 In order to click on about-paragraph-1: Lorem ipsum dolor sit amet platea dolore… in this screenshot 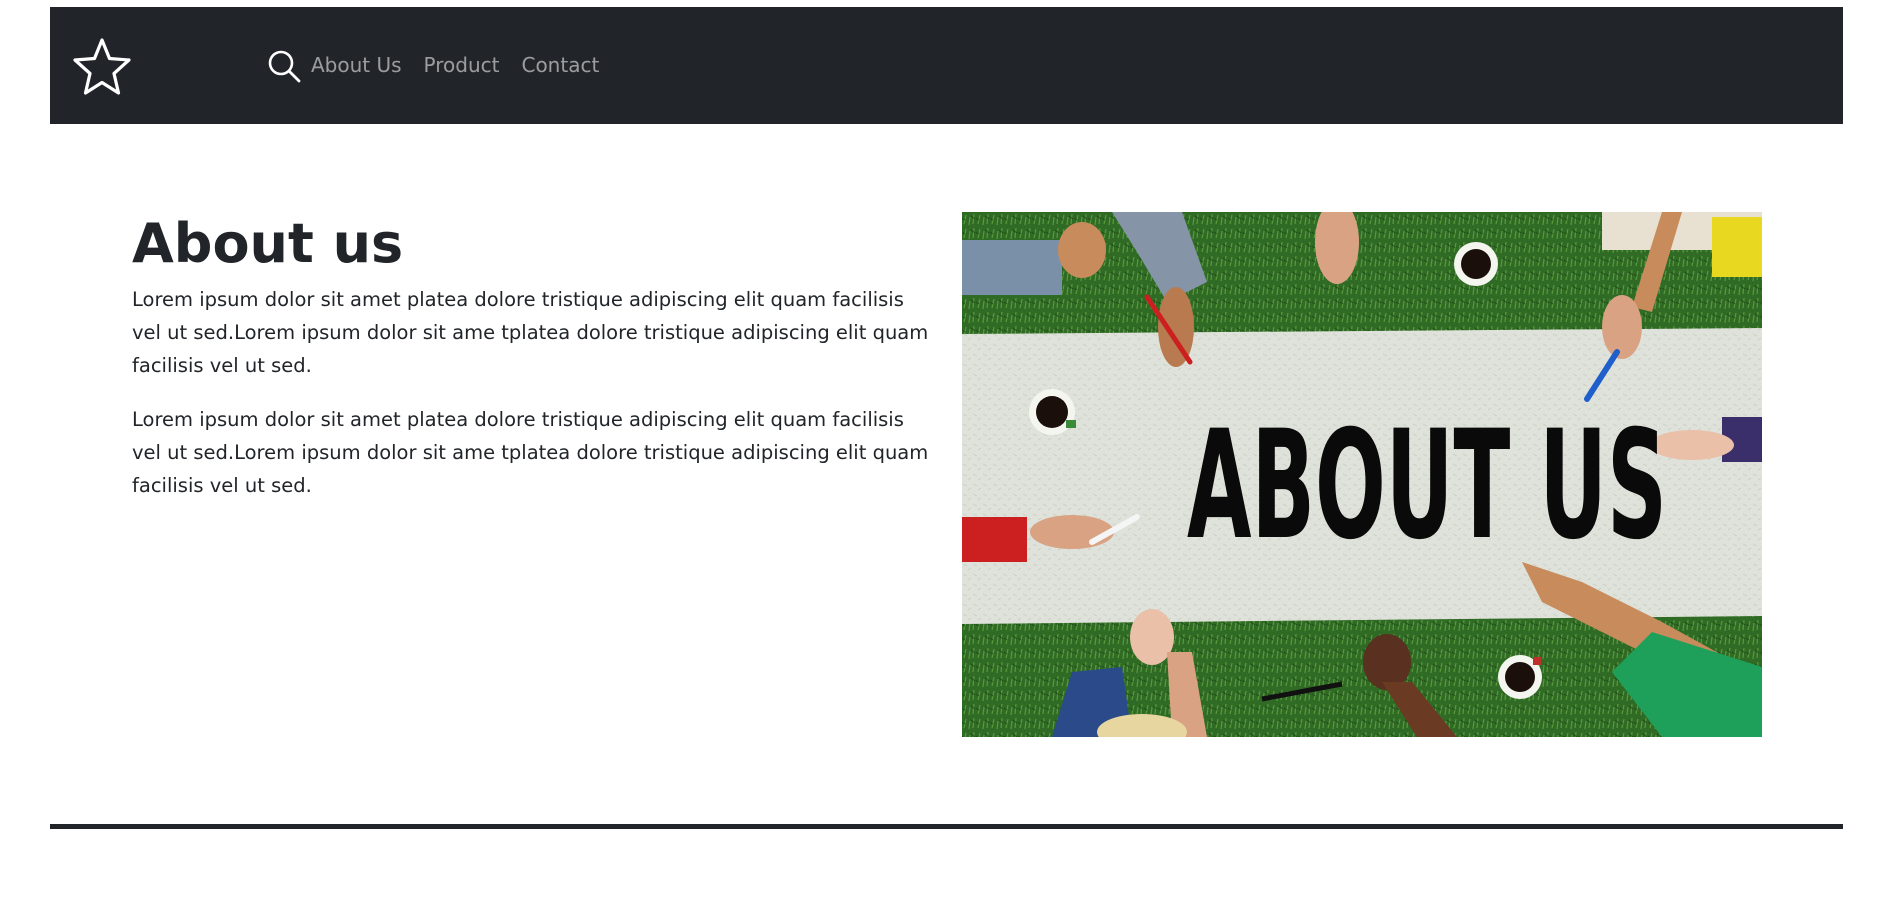, I will do `click(530, 332)`.